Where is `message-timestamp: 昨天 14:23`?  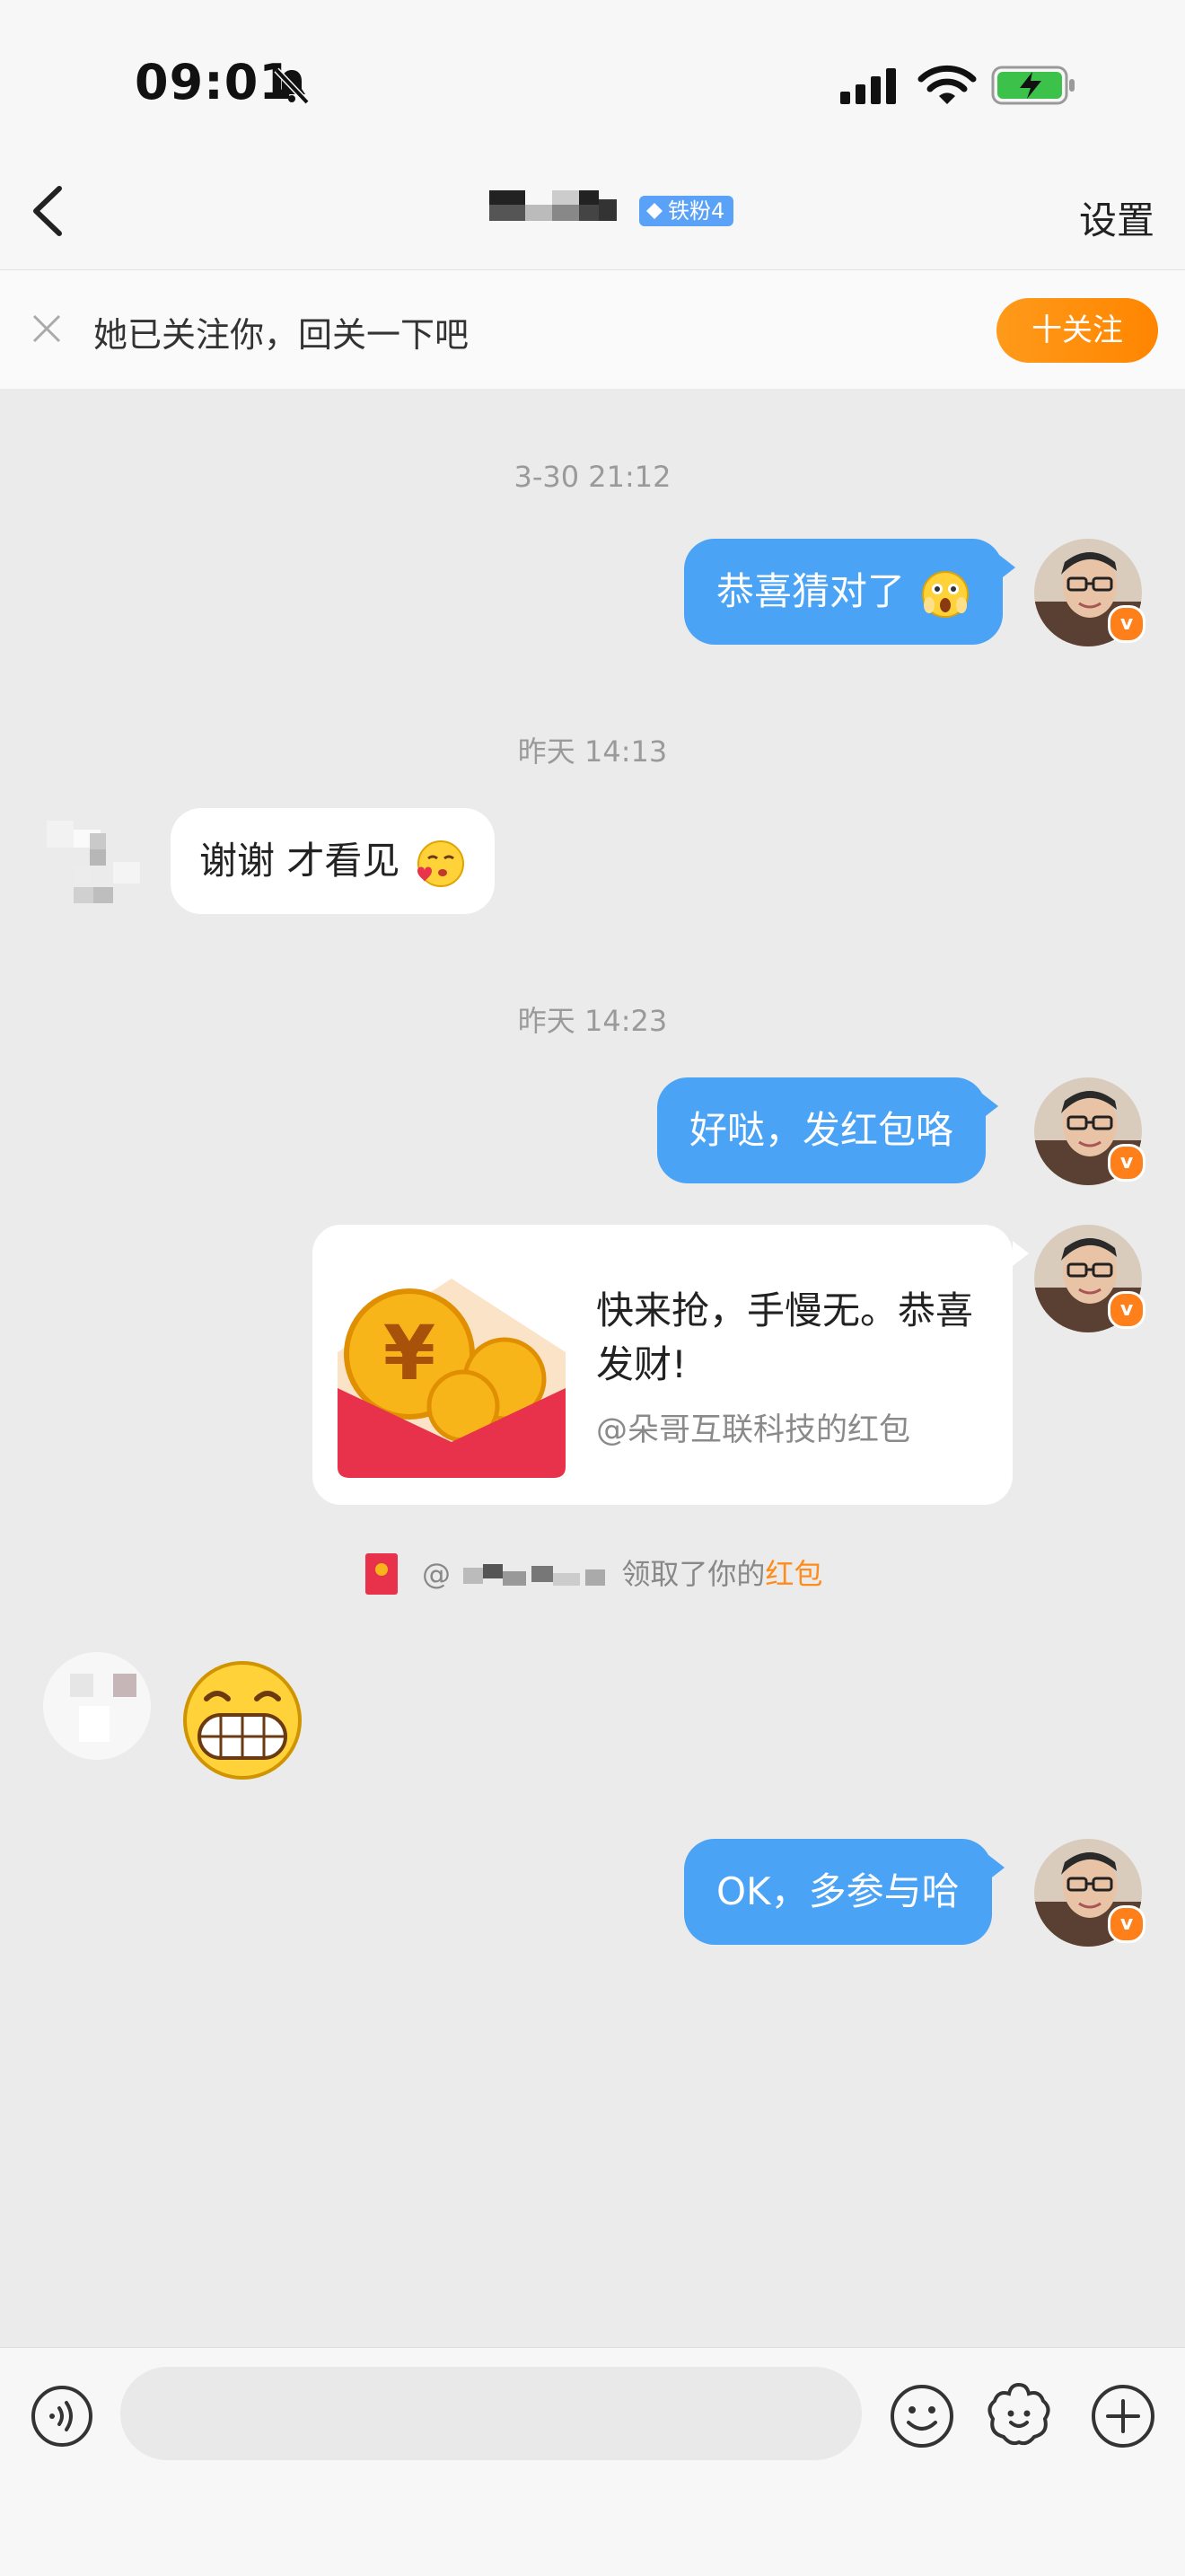 message-timestamp: 昨天 14:23 is located at coordinates (592, 1021).